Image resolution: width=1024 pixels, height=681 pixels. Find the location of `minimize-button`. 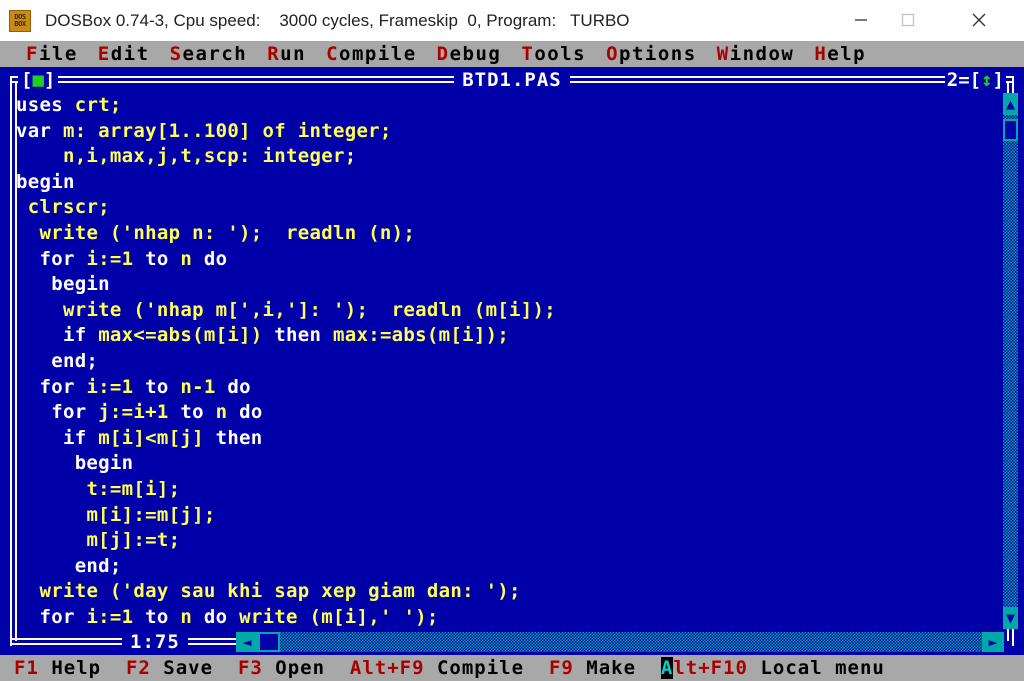

minimize-button is located at coordinates (861, 20).